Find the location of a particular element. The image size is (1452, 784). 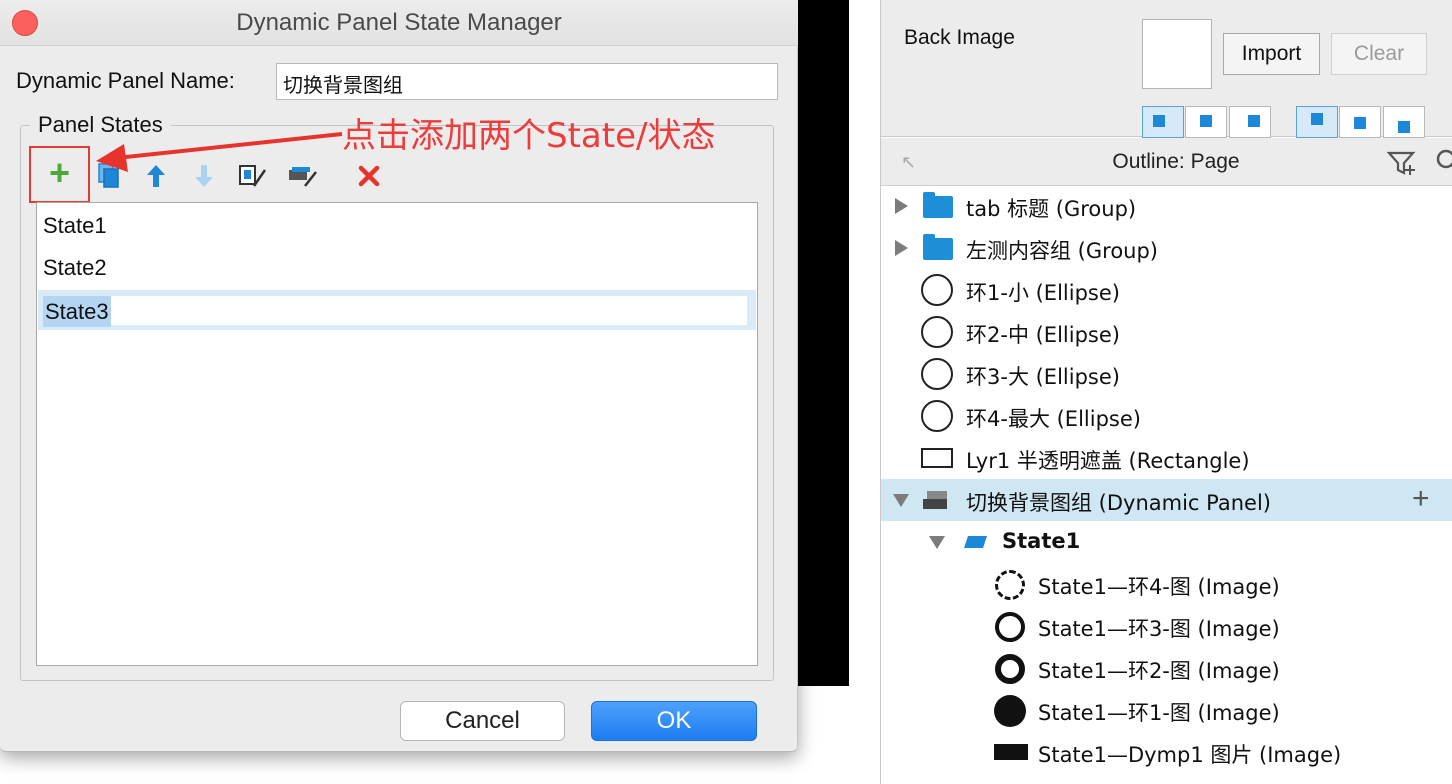

align-center-button is located at coordinates (1206, 122).